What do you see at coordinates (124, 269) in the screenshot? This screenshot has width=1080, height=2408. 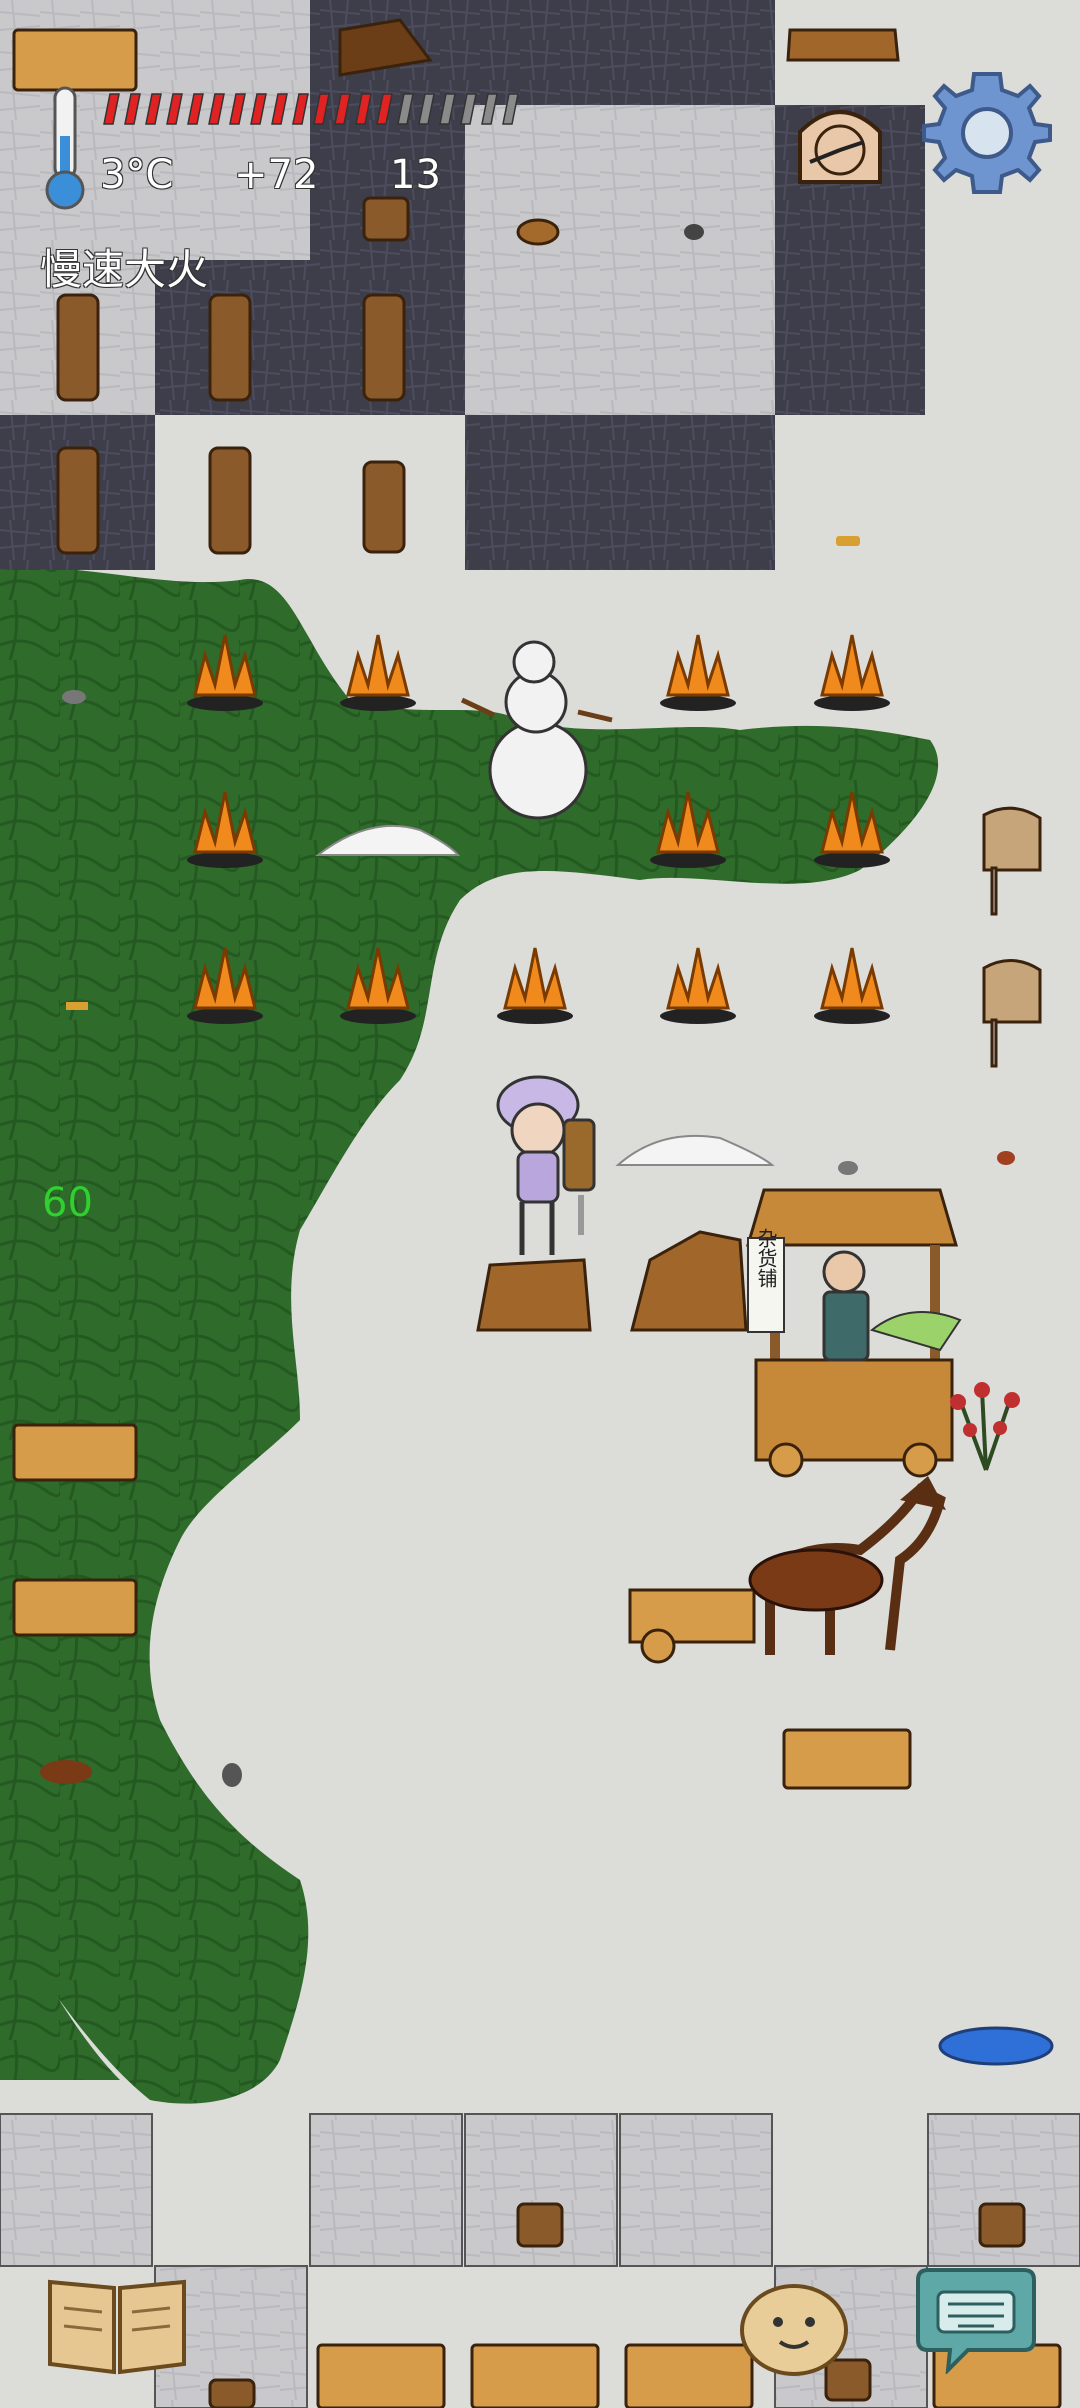 I see `status-text: 慢速大火` at bounding box center [124, 269].